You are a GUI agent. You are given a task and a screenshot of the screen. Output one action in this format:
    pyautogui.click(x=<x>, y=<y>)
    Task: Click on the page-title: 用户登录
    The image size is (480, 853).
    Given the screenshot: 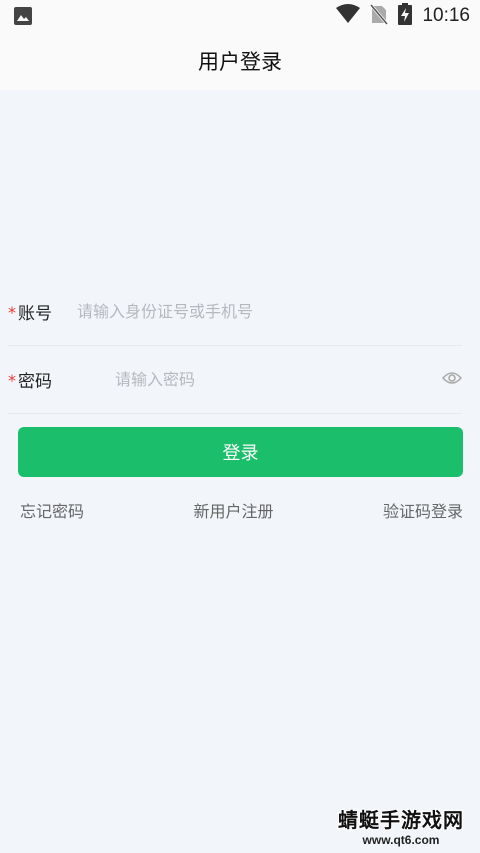 What is the action you would take?
    pyautogui.click(x=240, y=62)
    